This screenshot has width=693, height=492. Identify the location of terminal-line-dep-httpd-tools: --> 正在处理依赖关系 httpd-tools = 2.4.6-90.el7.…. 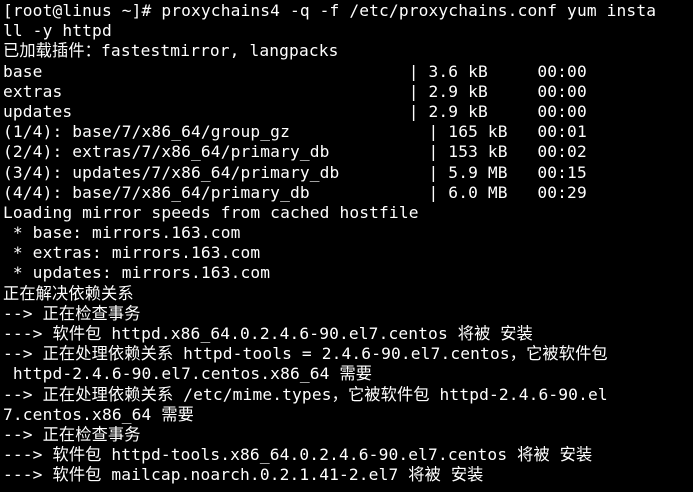
(305, 354).